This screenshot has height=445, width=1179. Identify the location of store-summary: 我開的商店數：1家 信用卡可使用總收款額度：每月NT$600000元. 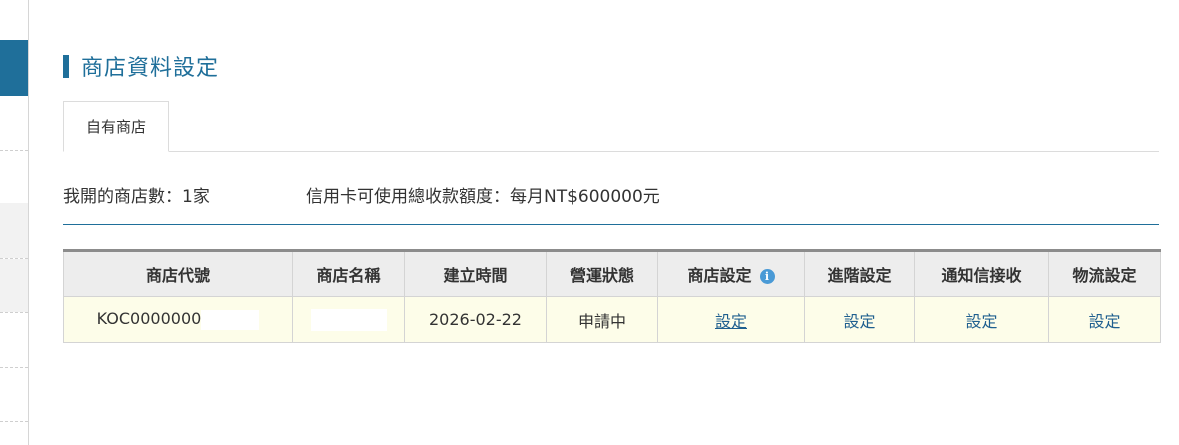
(361, 194).